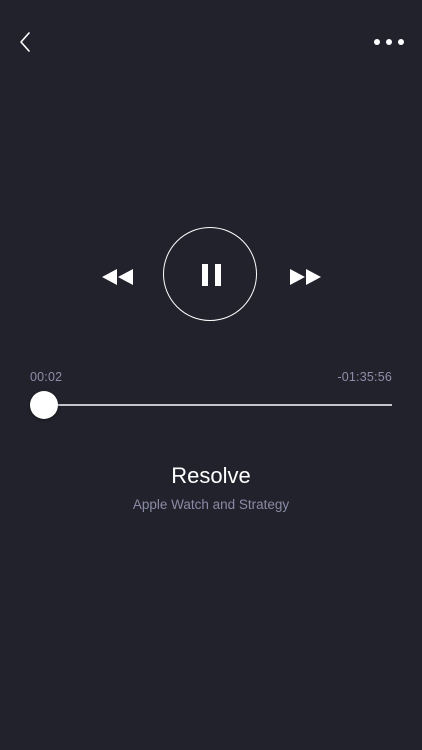  I want to click on progress-track, so click(211, 405).